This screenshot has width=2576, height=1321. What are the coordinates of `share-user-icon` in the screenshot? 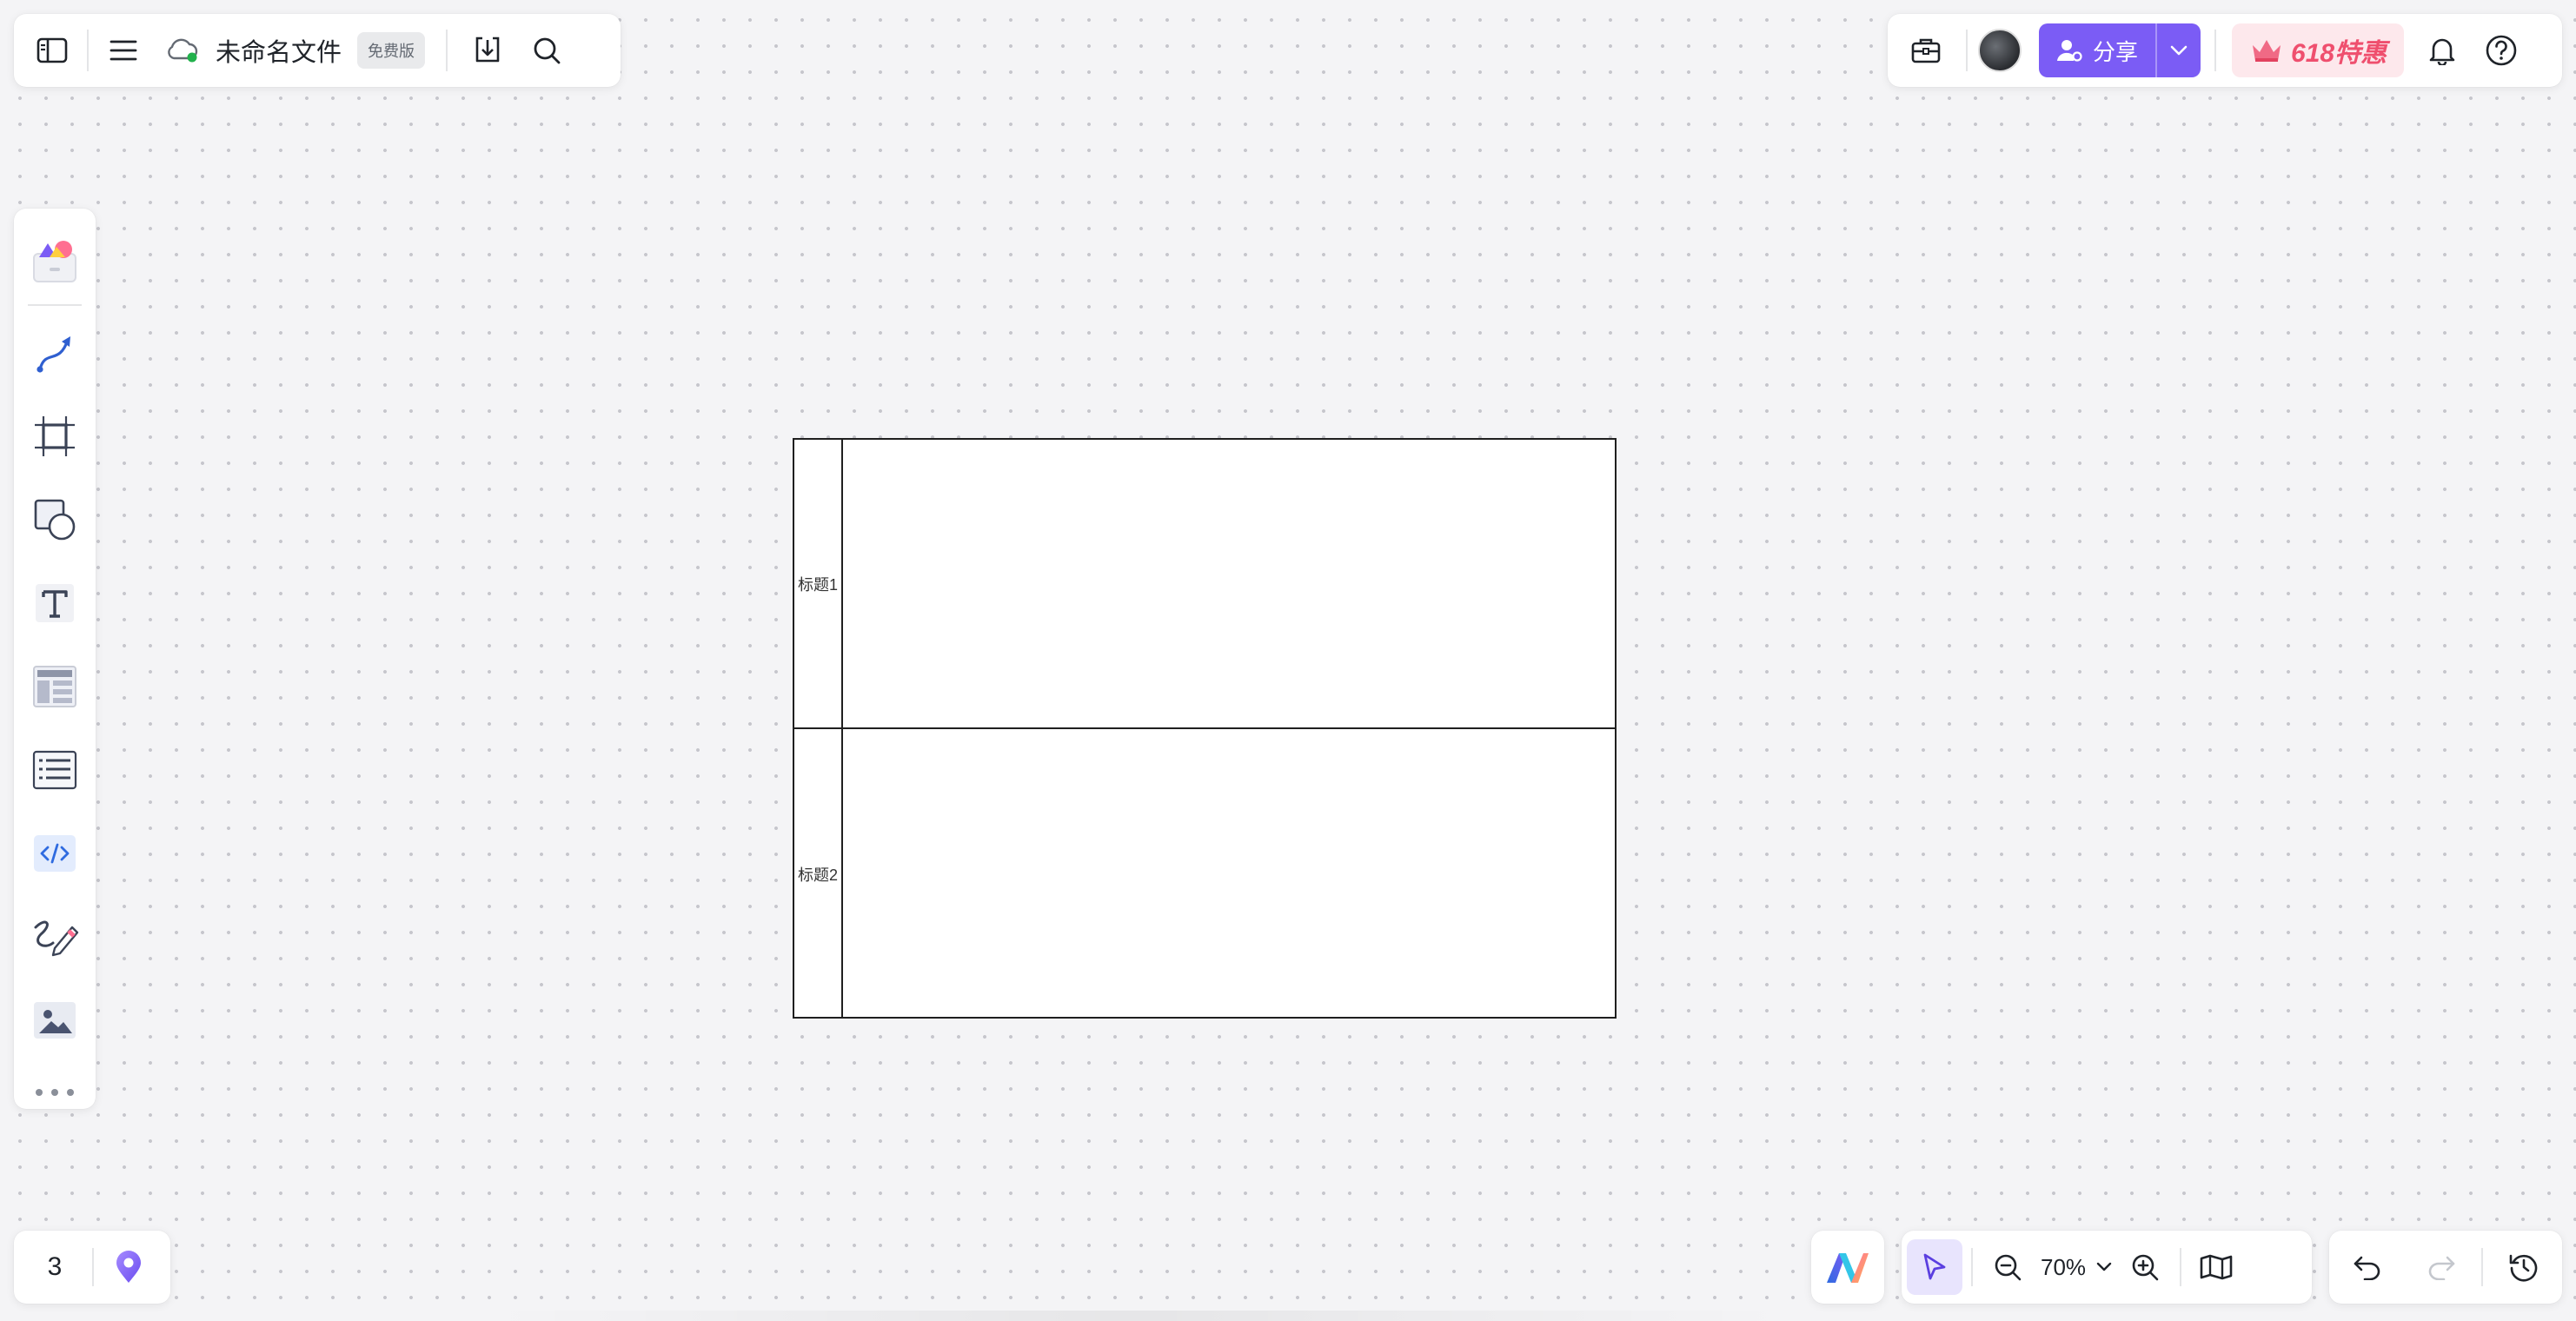 It's located at (2069, 51).